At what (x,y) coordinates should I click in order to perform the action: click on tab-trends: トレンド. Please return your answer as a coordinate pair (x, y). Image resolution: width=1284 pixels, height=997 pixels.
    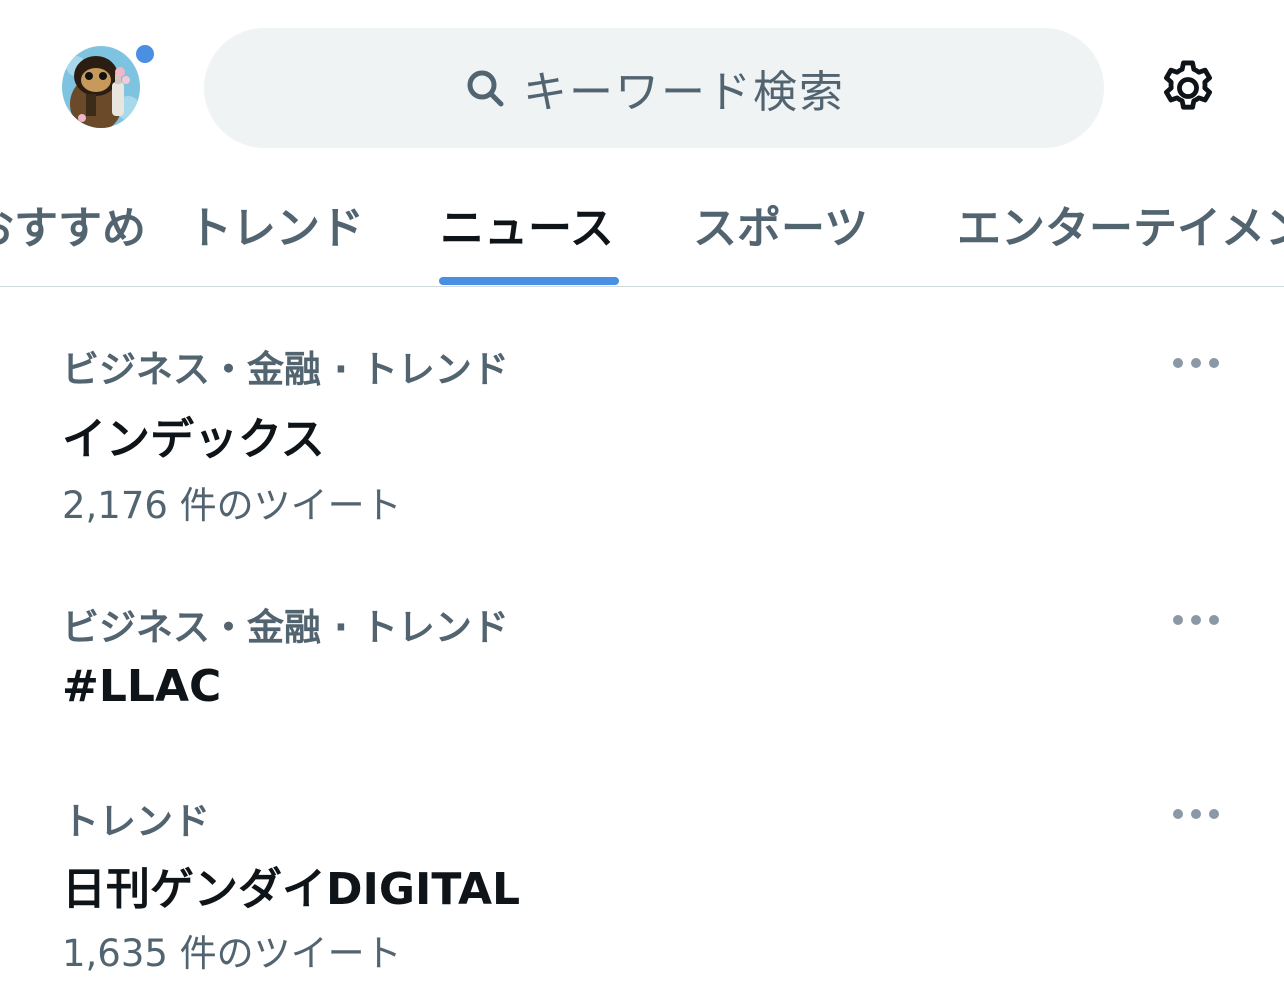
    Looking at the image, I should click on (276, 223).